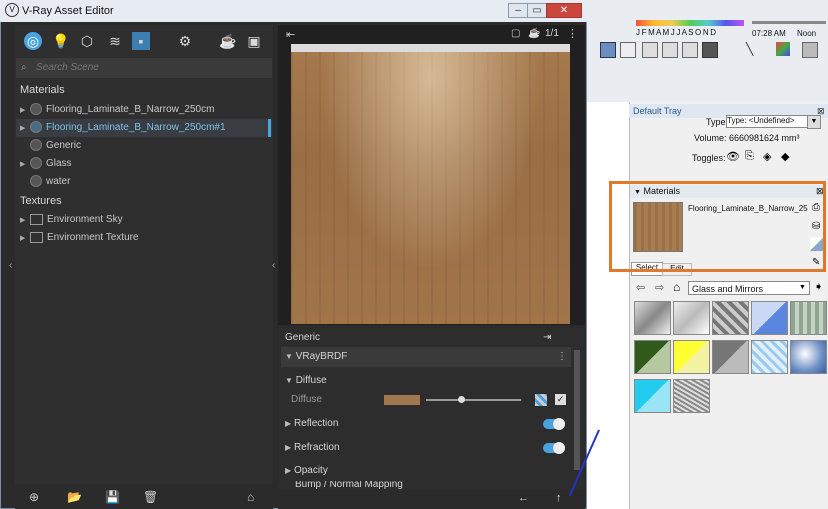 The width and height of the screenshot is (828, 509). What do you see at coordinates (523, 498) in the screenshot?
I see `back-arrow-icon: ←` at bounding box center [523, 498].